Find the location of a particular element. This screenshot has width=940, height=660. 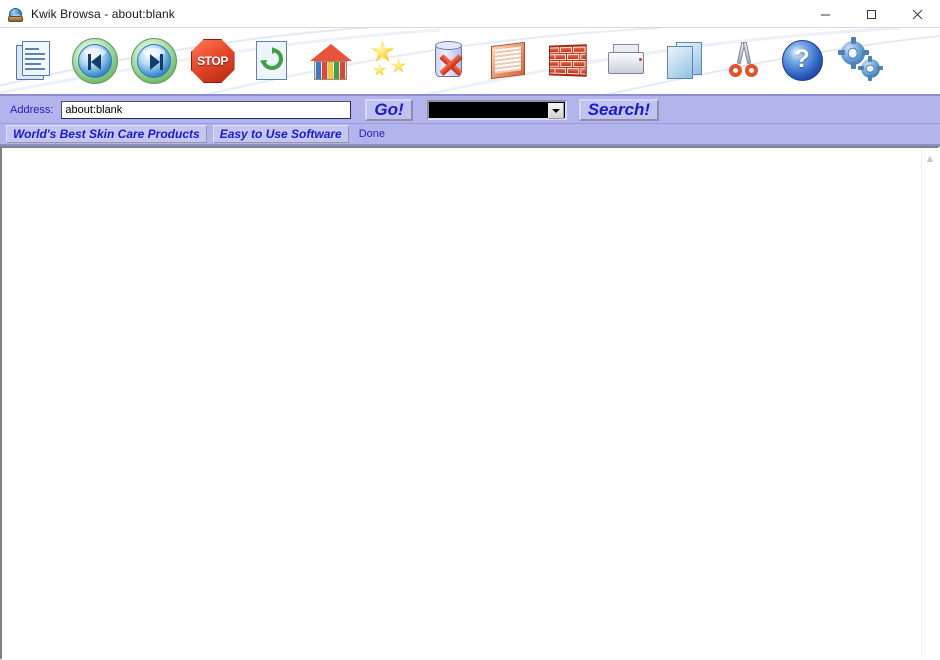

toolbar-button-print is located at coordinates (625, 61).